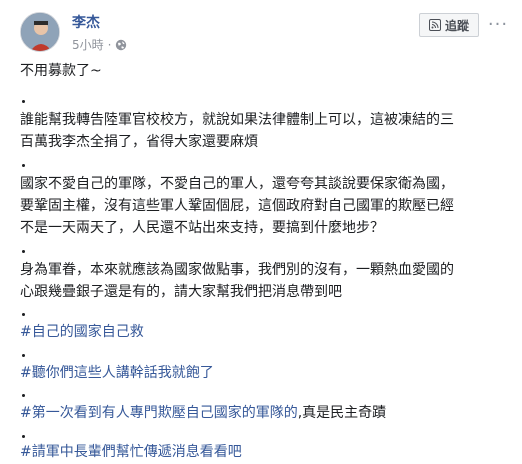 This screenshot has height=464, width=522. Describe the element at coordinates (181, 292) in the screenshot. I see `post-text-line: 心跟幾疊銀子還是有的，請大家幫我們把消息帶到吧` at that location.